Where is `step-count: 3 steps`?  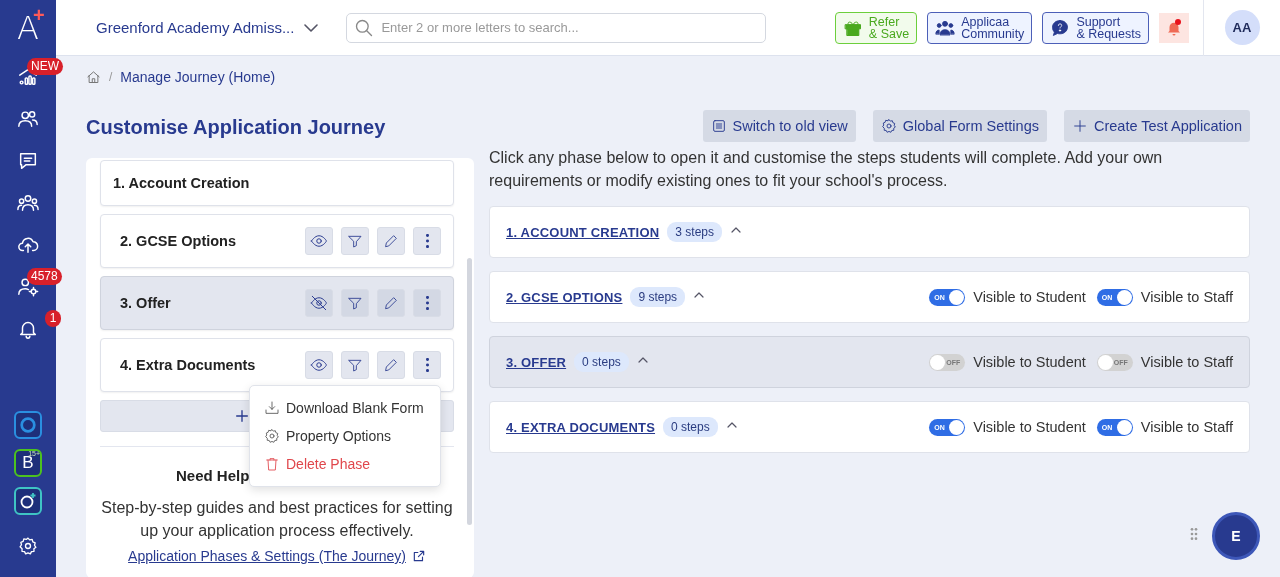 step-count: 3 steps is located at coordinates (694, 232).